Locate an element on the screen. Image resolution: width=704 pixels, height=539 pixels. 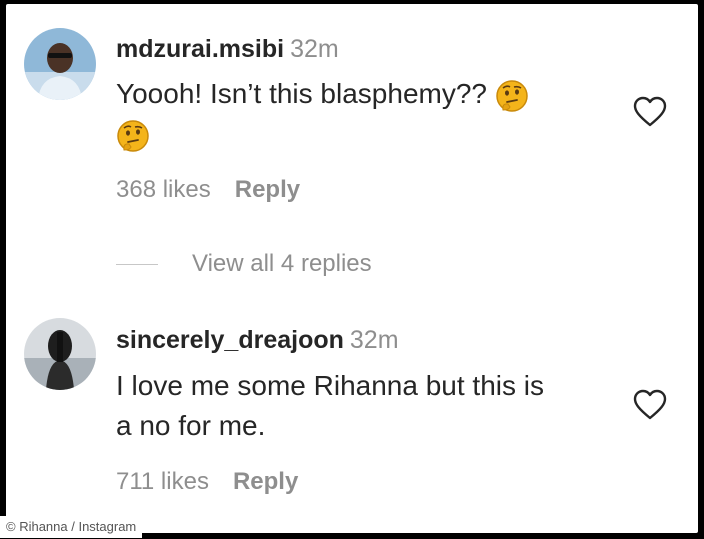
like-count: 711 likes is located at coordinates (162, 481).